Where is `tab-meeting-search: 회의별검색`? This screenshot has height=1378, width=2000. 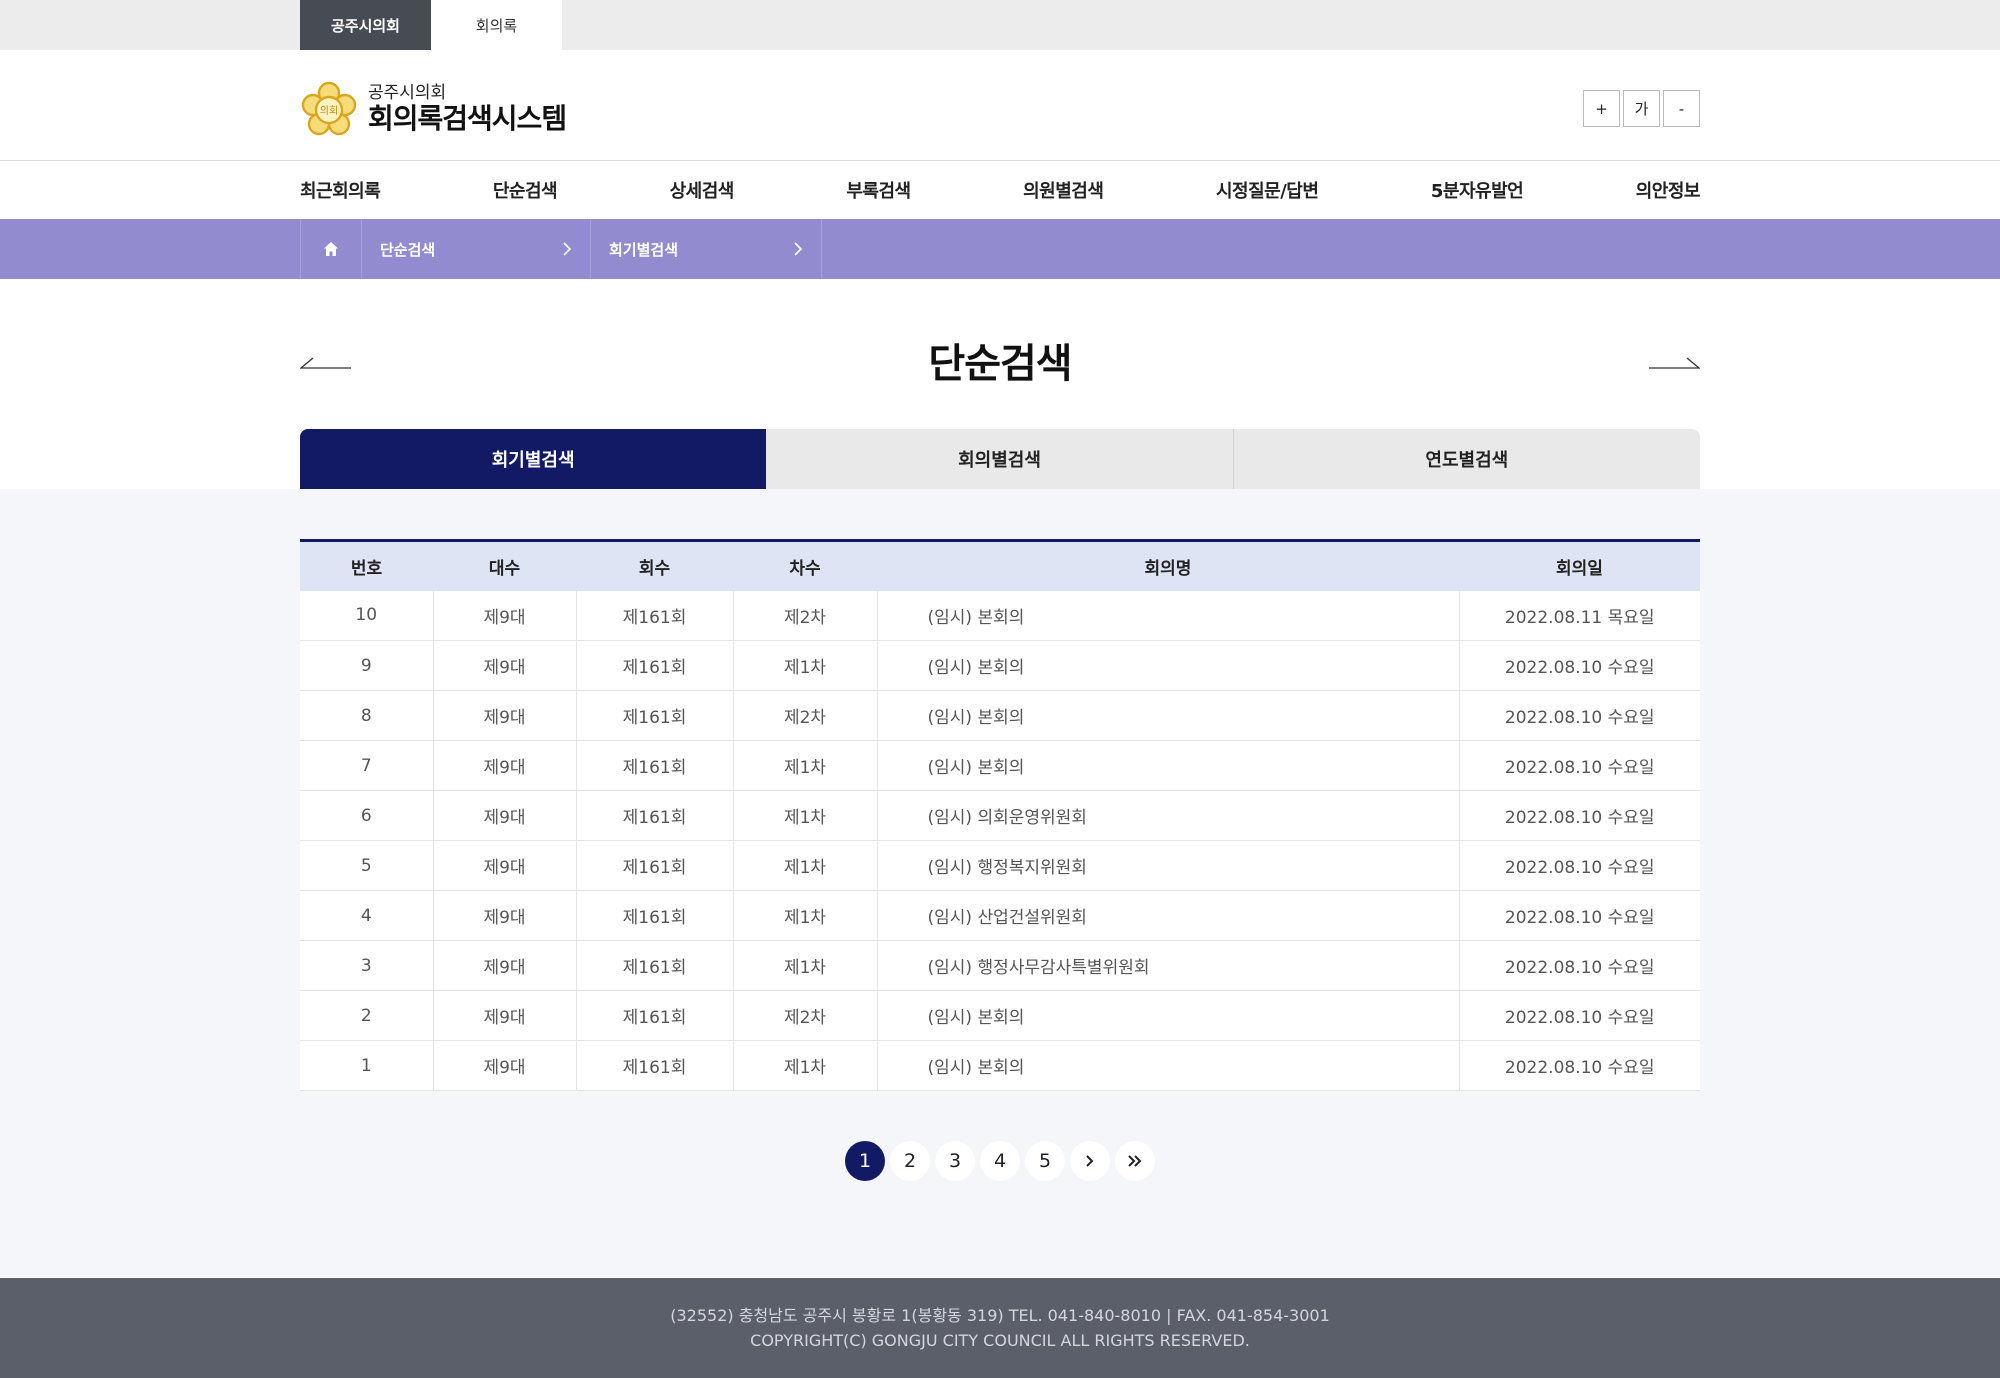 tab-meeting-search: 회의별검색 is located at coordinates (999, 459).